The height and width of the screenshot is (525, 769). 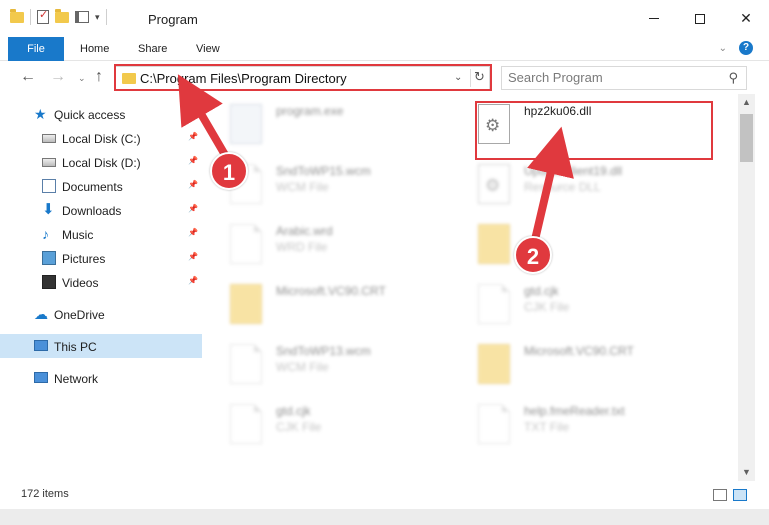 What do you see at coordinates (310, 111) in the screenshot?
I see `file-name: program.exe` at bounding box center [310, 111].